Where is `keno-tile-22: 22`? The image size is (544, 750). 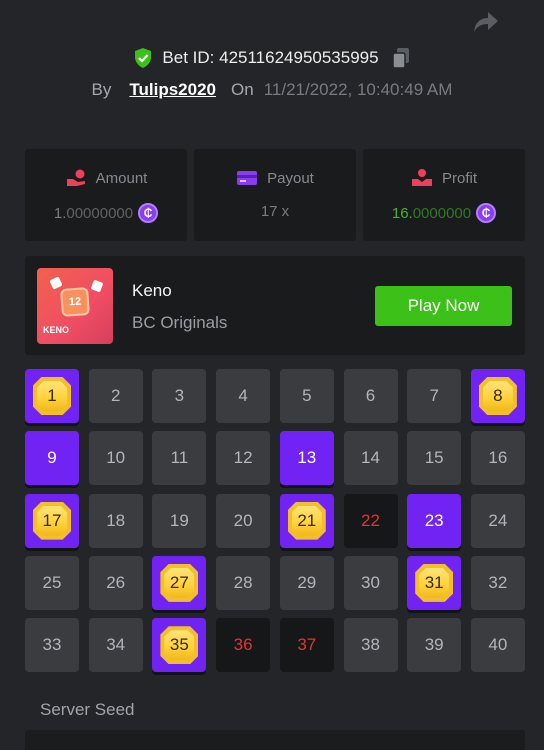
keno-tile-22: 22 is located at coordinates (370, 520).